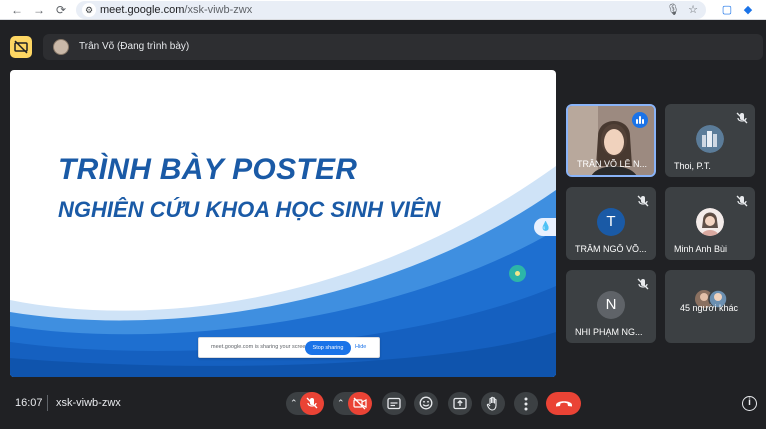 This screenshot has height=429, width=766. Describe the element at coordinates (341, 403) in the screenshot. I see `camera-options-chevron-icon: ⌃` at that location.